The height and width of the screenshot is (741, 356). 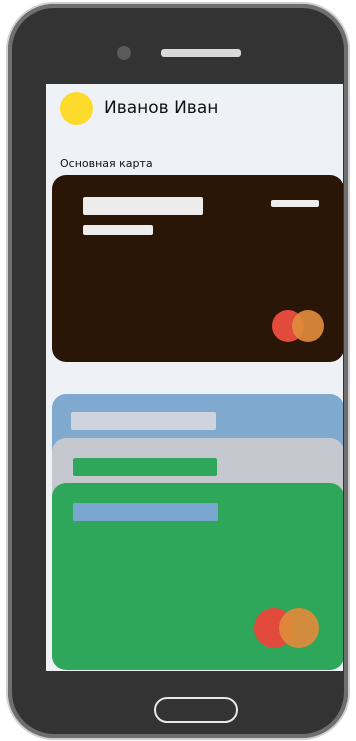 What do you see at coordinates (124, 53) in the screenshot?
I see `camera-icon` at bounding box center [124, 53].